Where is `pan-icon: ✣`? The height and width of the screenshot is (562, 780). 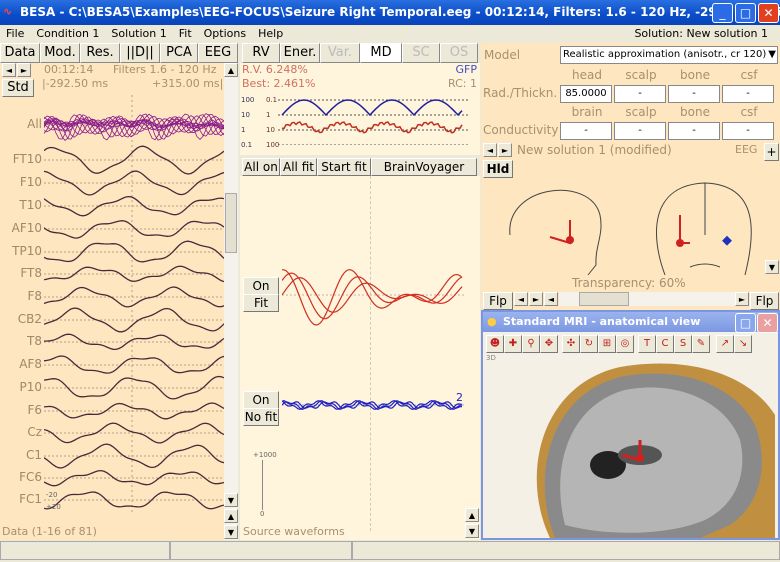 pan-icon: ✣ is located at coordinates (571, 344).